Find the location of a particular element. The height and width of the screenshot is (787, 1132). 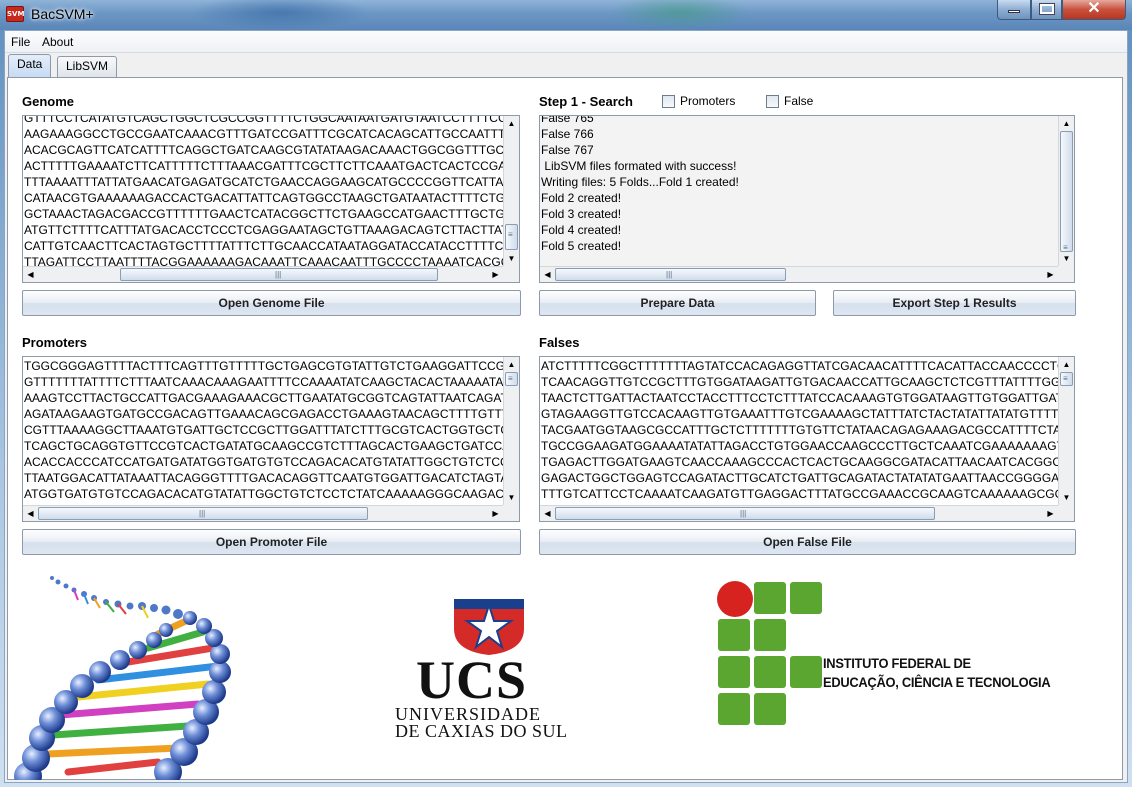

promoters-label: Promoters is located at coordinates (55, 342).